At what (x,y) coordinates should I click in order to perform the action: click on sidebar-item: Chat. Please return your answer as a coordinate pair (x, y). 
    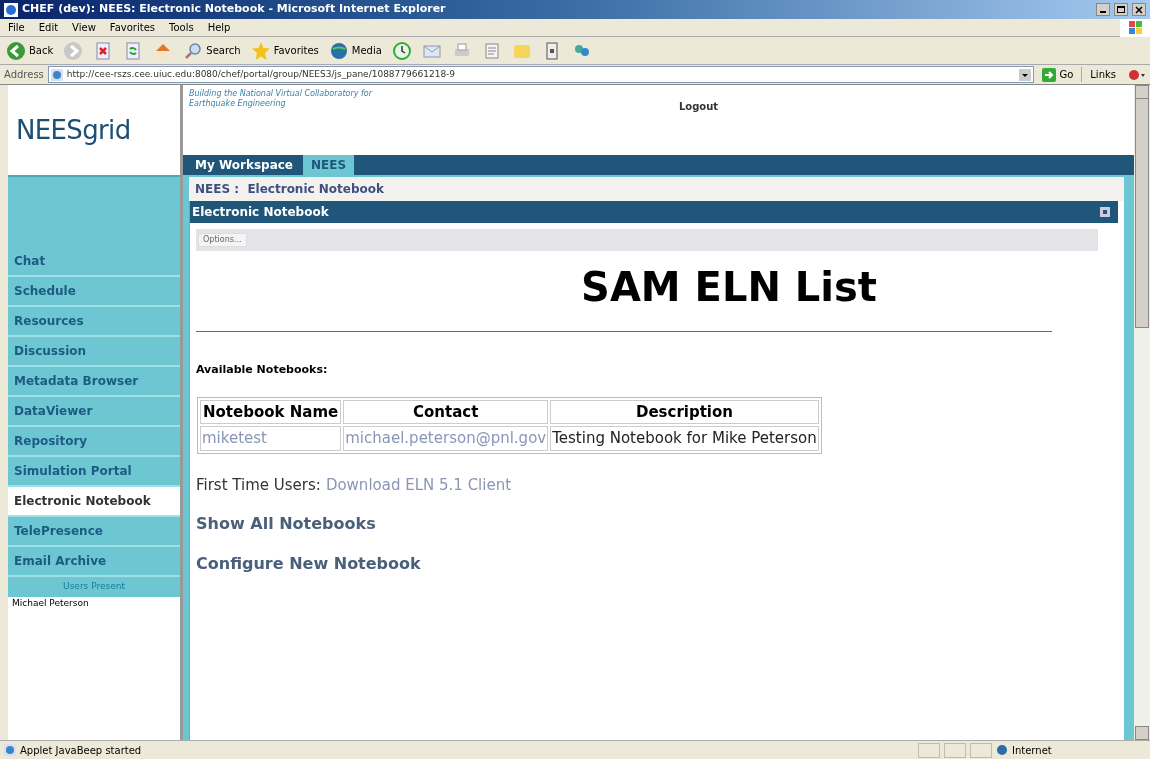
    Looking at the image, I should click on (94, 262).